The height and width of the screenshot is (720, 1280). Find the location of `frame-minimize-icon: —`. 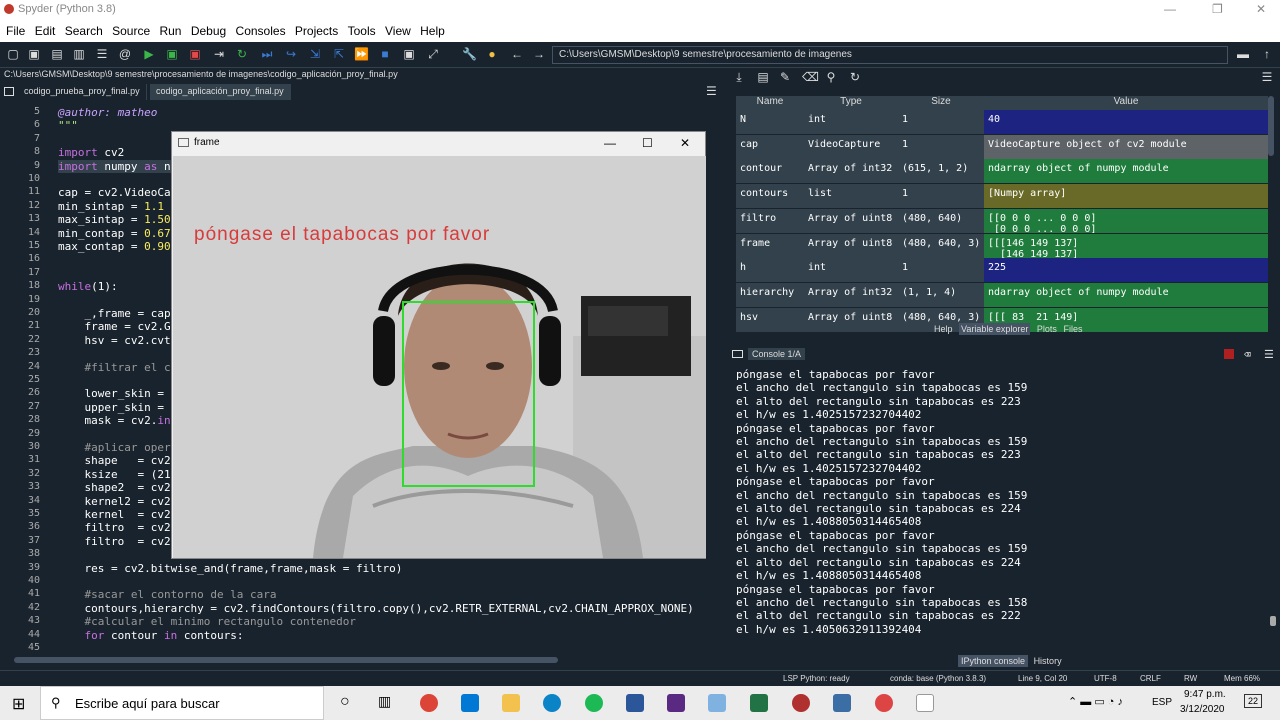

frame-minimize-icon: — is located at coordinates (610, 143).